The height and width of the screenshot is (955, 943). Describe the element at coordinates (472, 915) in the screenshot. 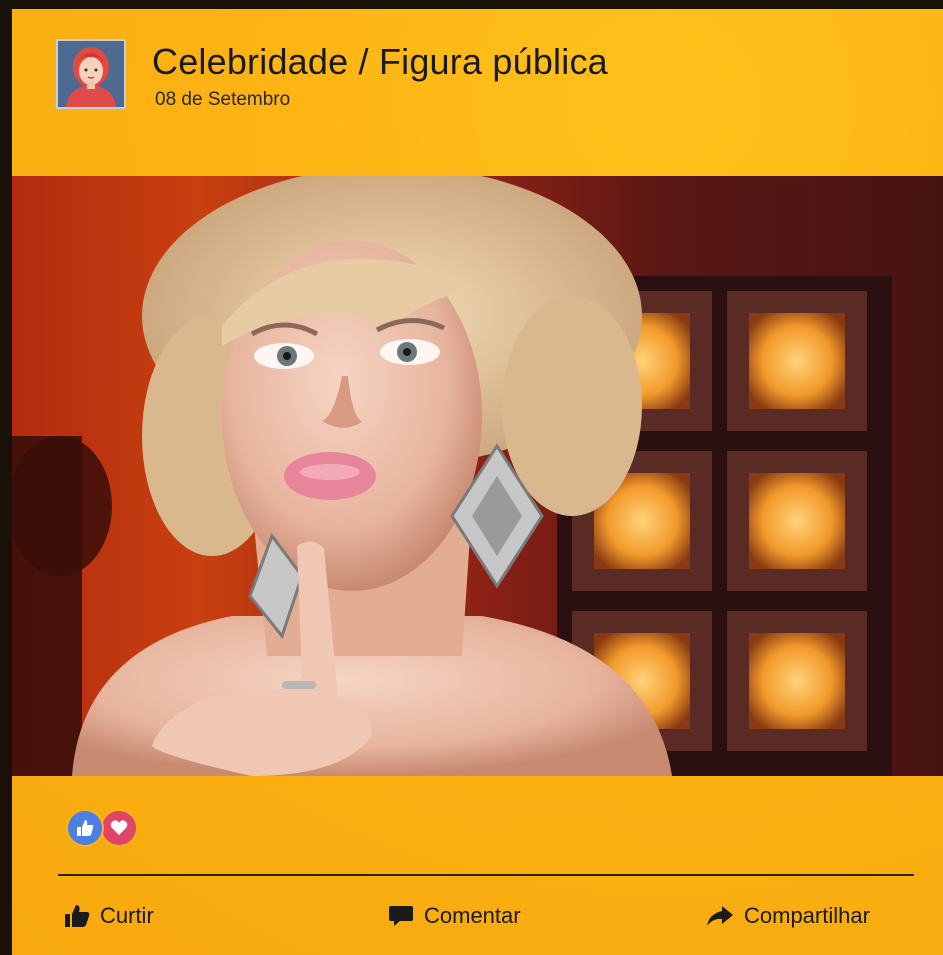

I see `comment-label: Comentar` at that location.